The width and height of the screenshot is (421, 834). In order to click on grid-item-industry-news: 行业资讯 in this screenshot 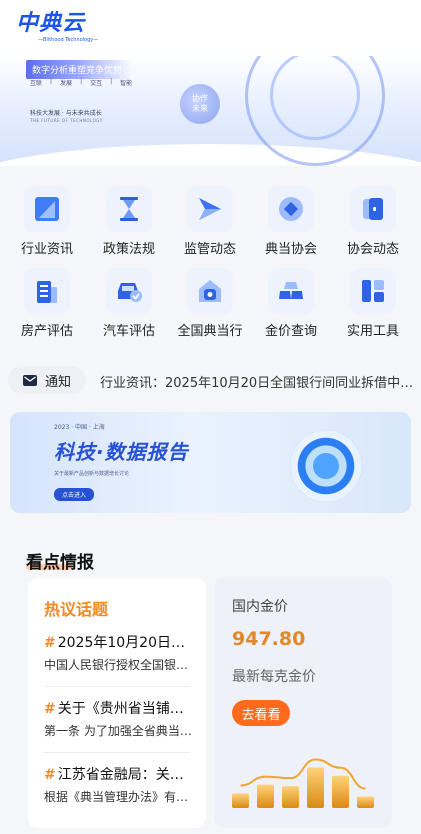, I will do `click(47, 220)`.